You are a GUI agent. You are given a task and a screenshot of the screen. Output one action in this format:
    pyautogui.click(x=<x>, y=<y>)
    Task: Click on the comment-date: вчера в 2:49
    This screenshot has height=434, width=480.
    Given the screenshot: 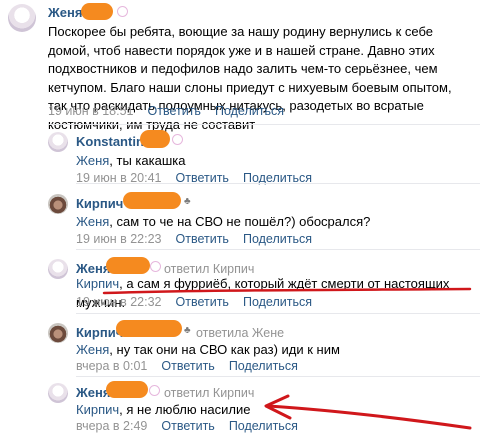 What is the action you would take?
    pyautogui.click(x=111, y=426)
    